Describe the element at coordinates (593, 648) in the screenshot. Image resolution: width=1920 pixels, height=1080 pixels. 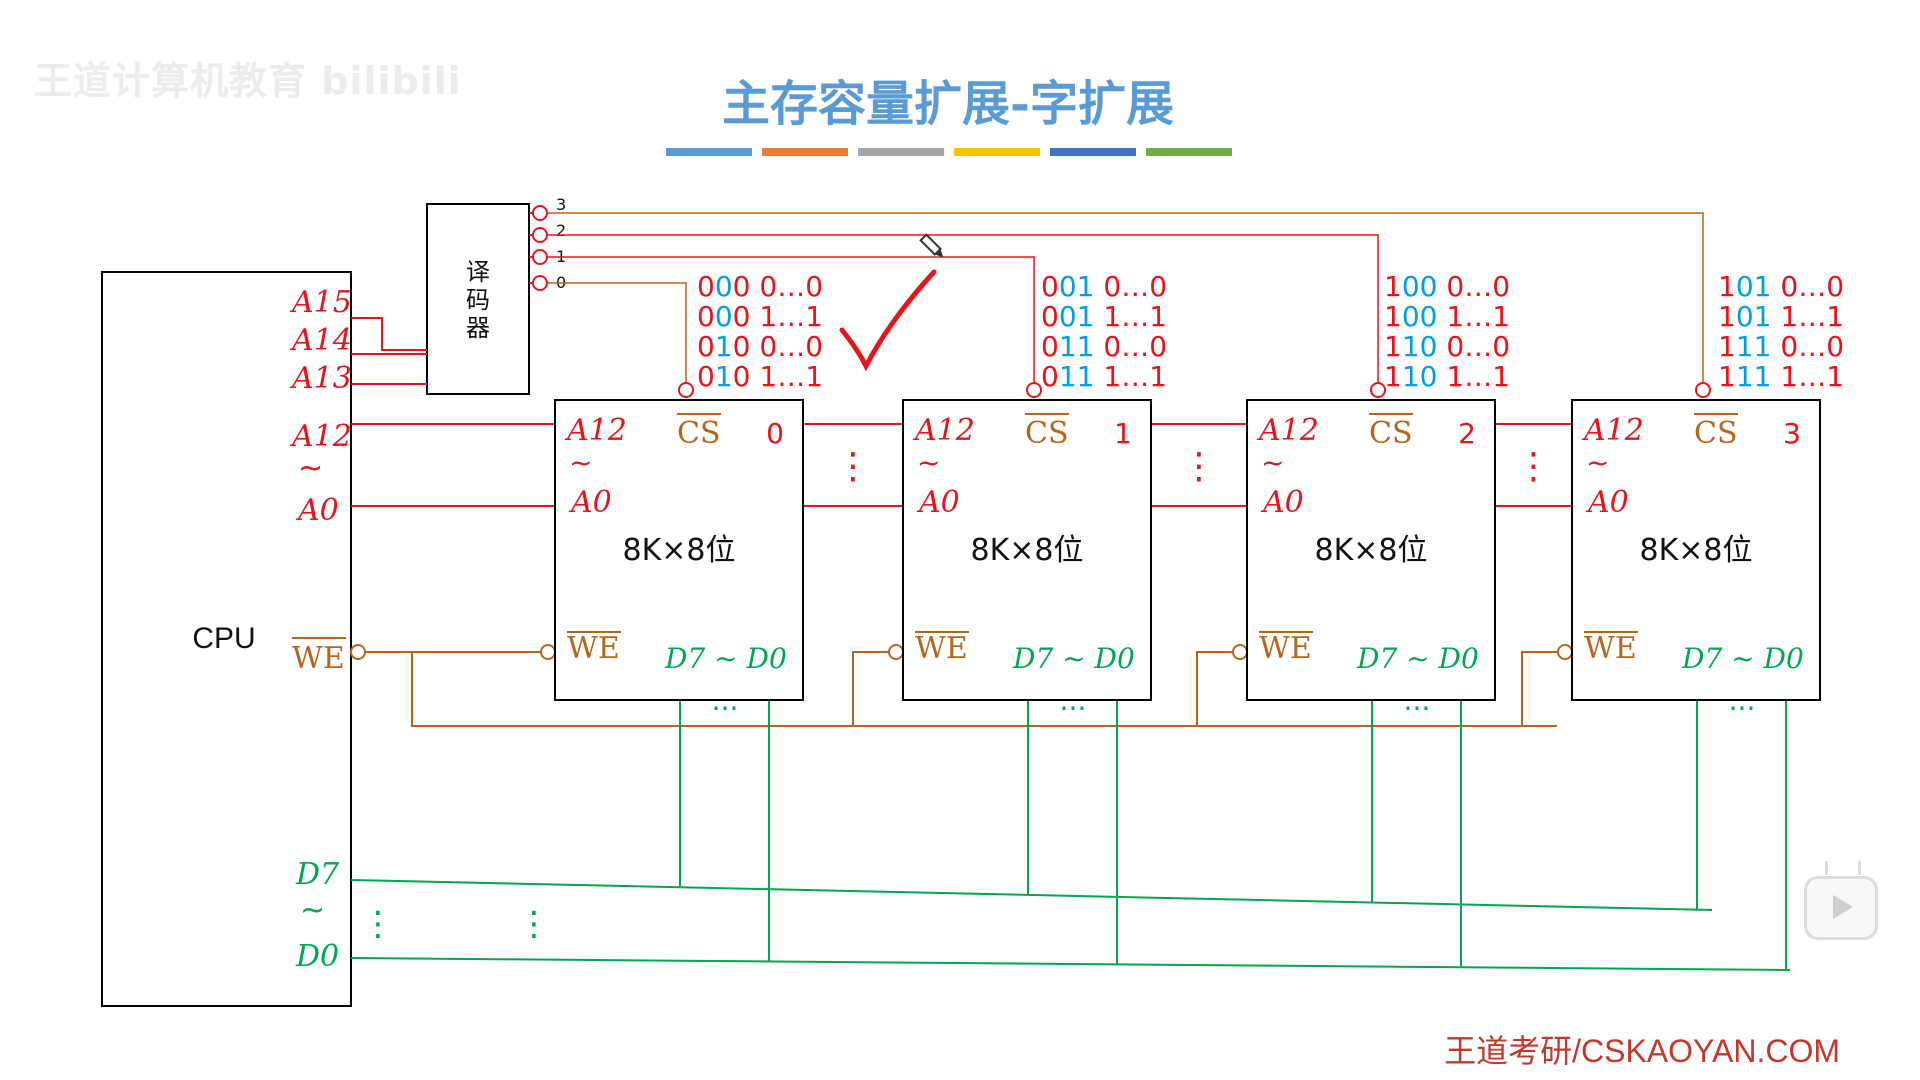
I see `chip-0-we-label: WE` at that location.